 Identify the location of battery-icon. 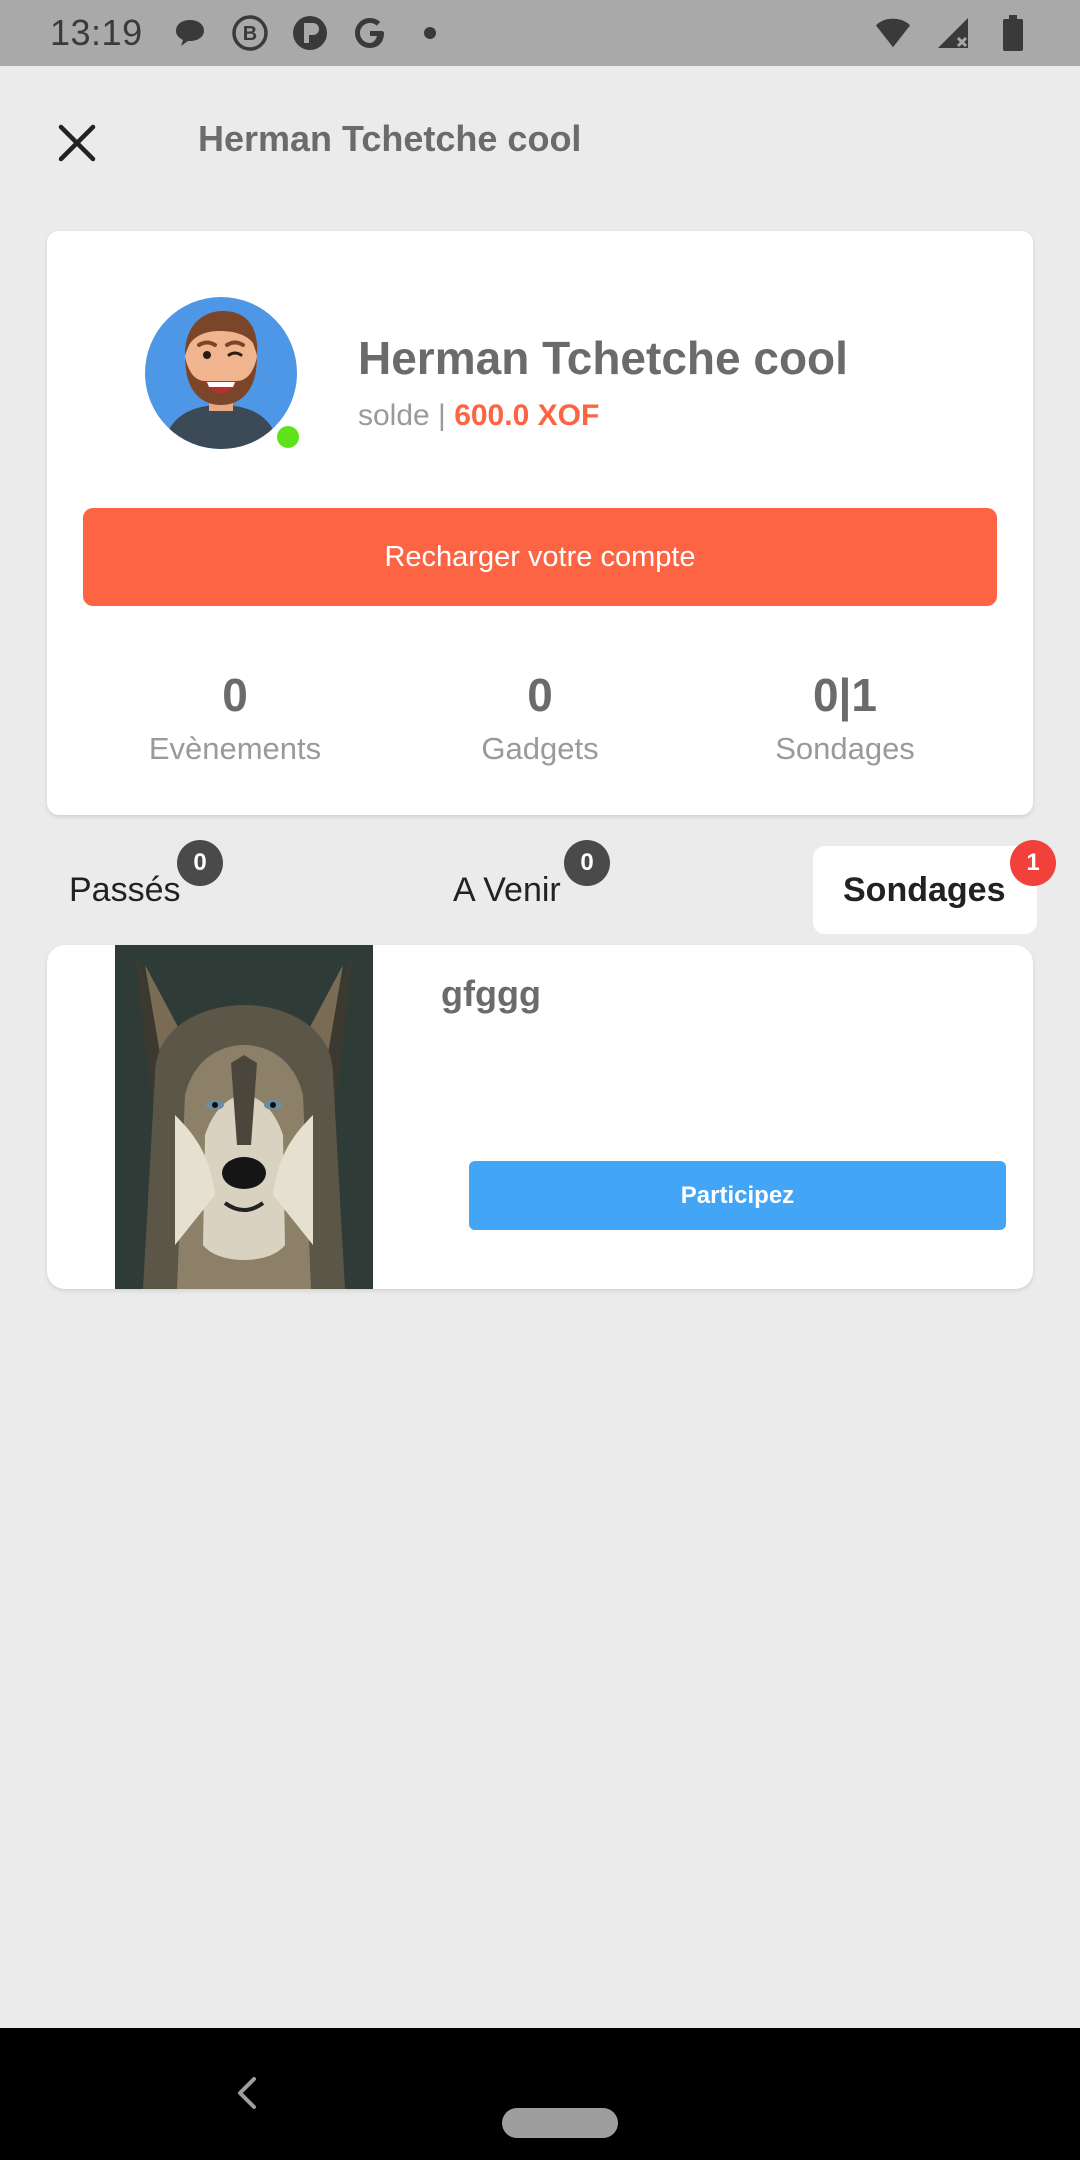
(1013, 33).